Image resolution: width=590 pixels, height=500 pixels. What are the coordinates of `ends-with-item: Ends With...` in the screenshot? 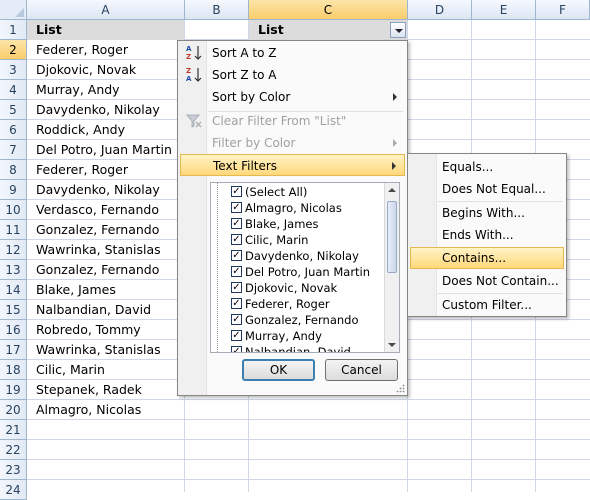 It's located at (487, 235).